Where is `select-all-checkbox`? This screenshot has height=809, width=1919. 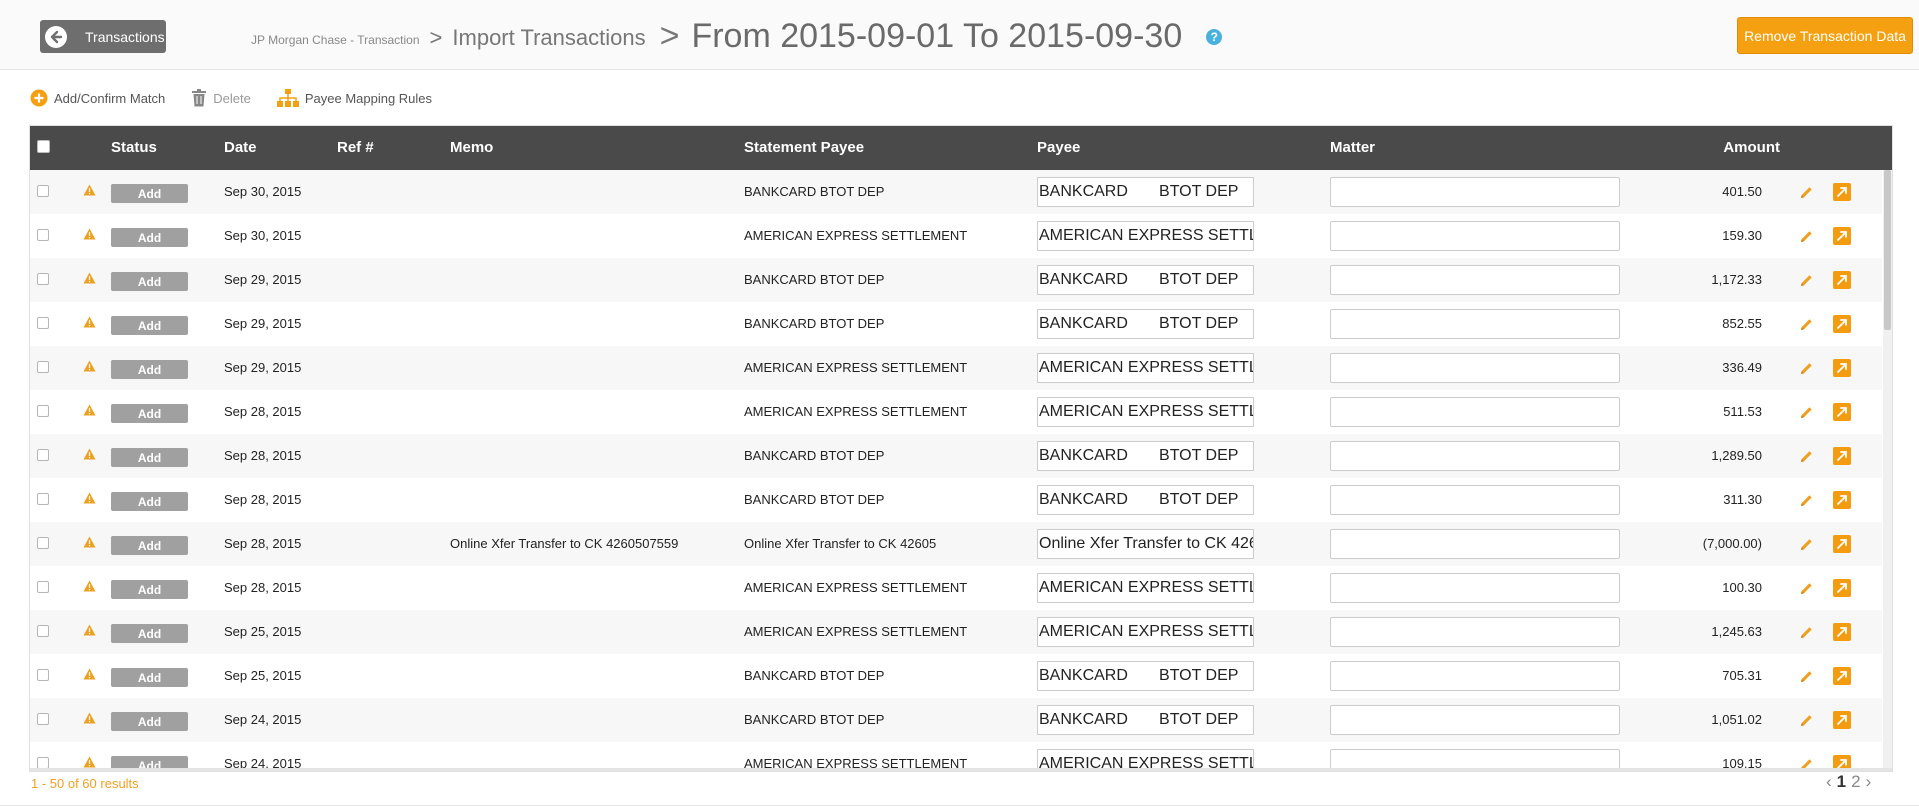 select-all-checkbox is located at coordinates (43, 146).